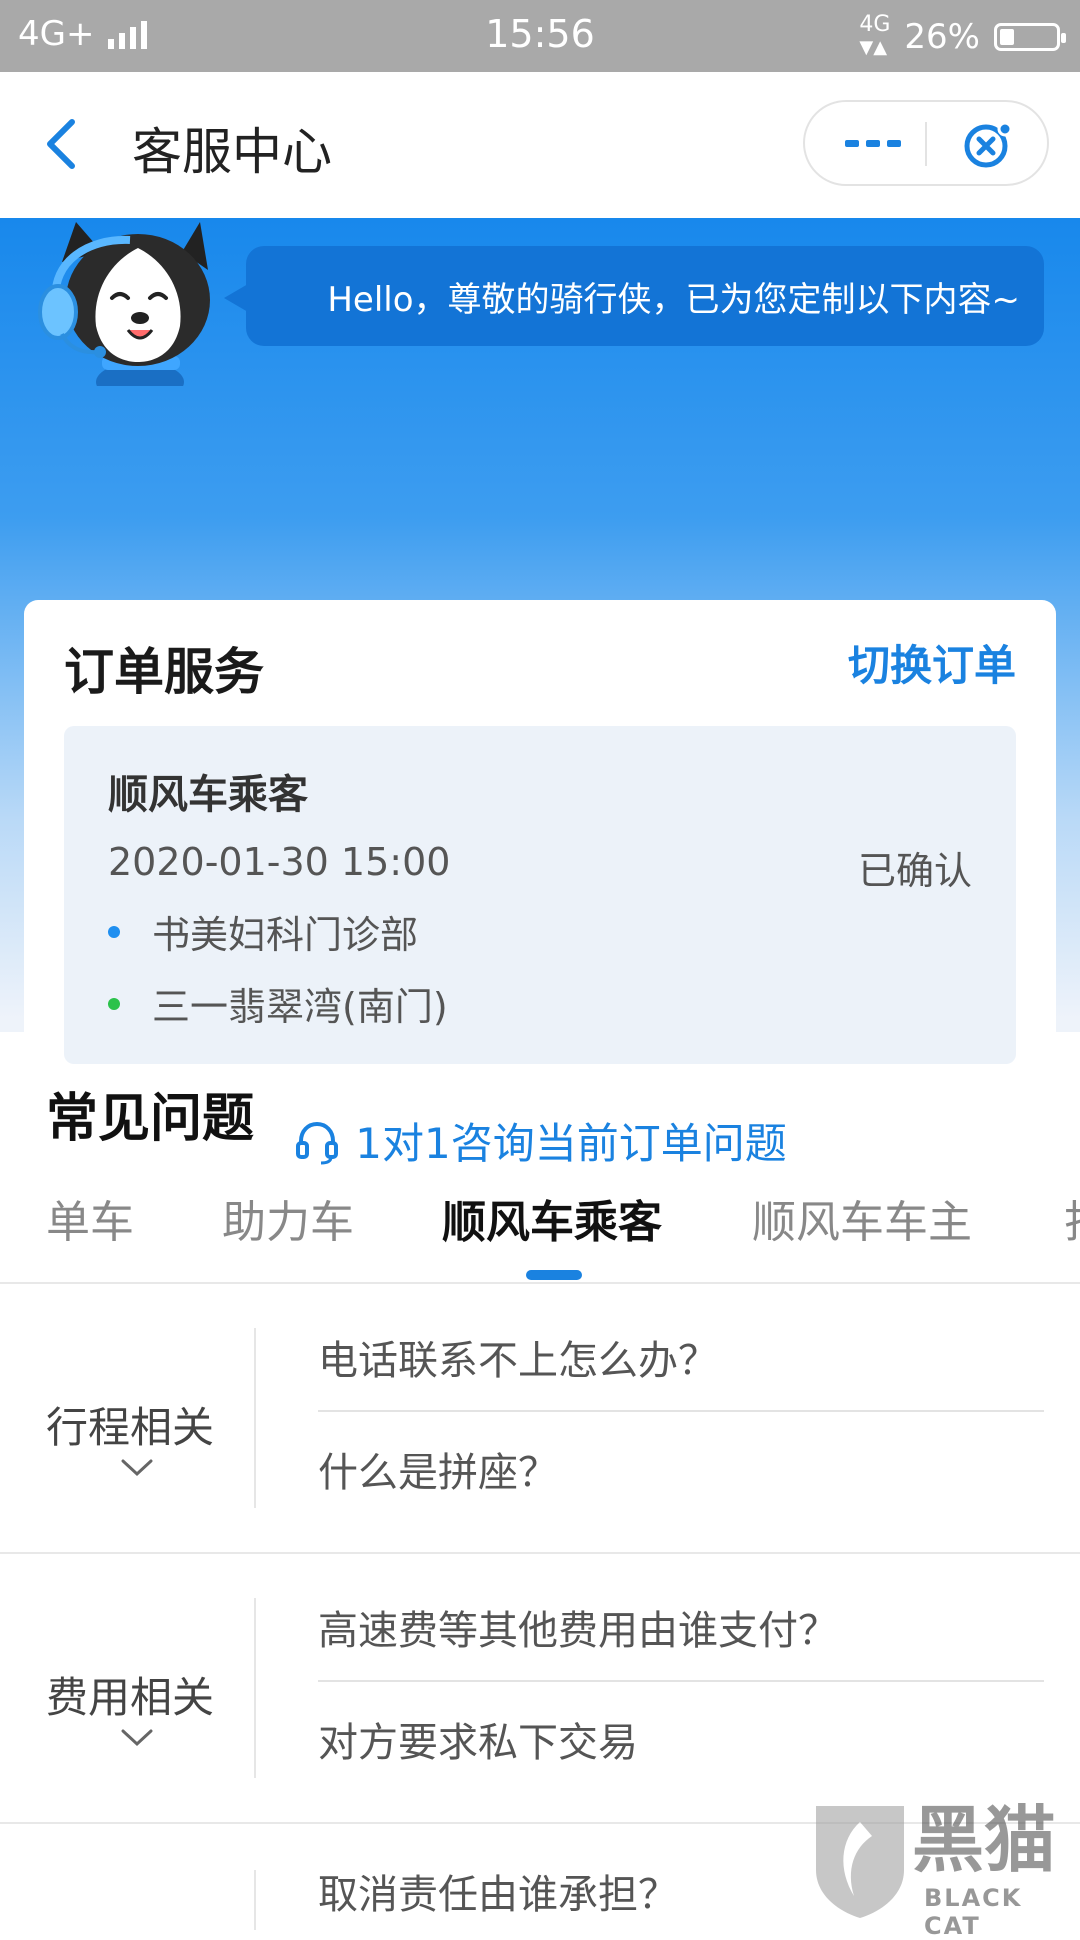 This screenshot has height=1940, width=1080. I want to click on active-tab-indicator, so click(554, 1275).